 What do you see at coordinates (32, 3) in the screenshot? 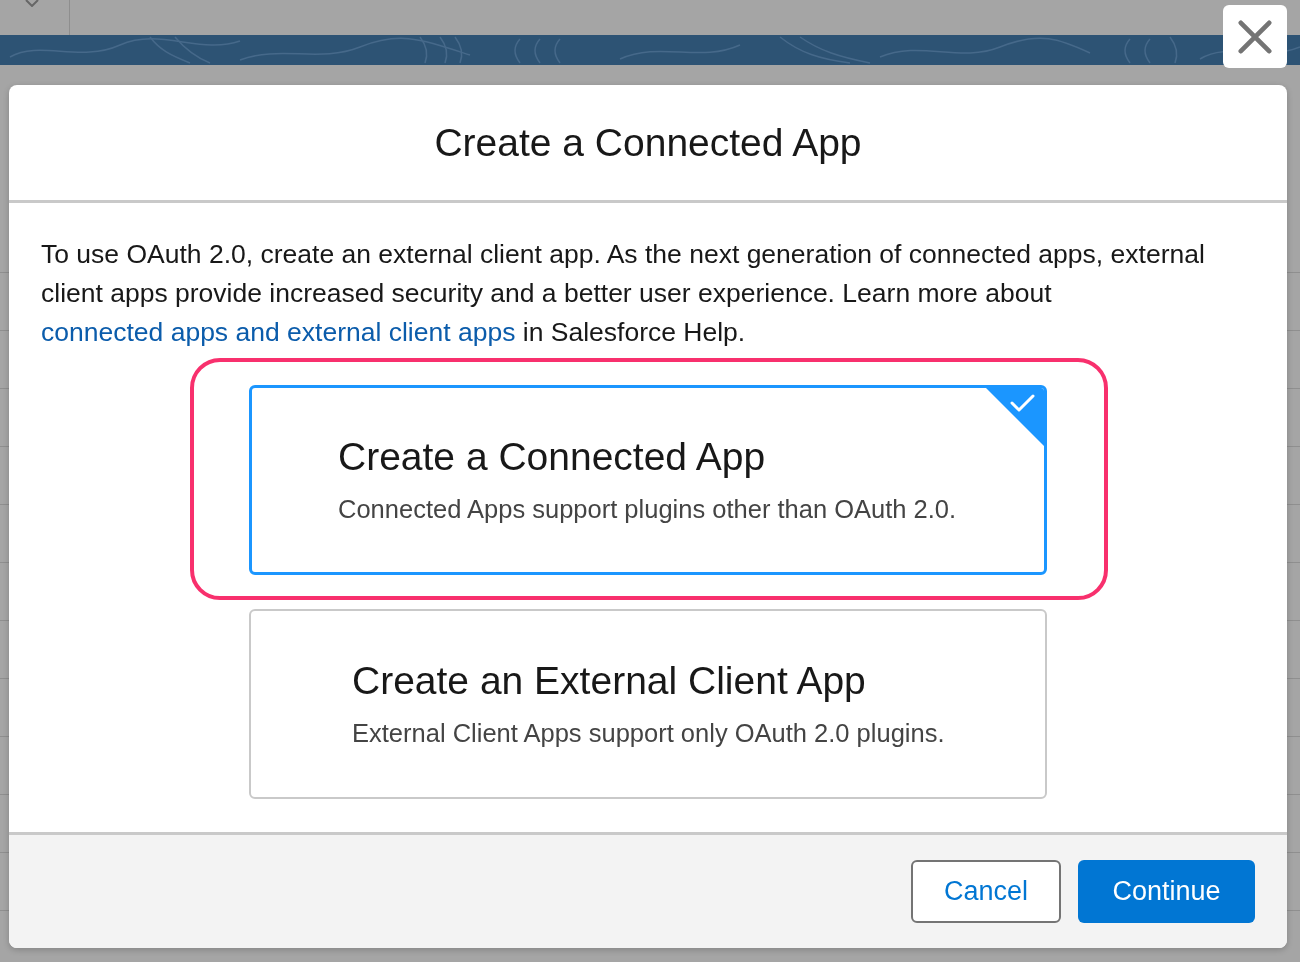
I see `chevron-down-icon` at bounding box center [32, 3].